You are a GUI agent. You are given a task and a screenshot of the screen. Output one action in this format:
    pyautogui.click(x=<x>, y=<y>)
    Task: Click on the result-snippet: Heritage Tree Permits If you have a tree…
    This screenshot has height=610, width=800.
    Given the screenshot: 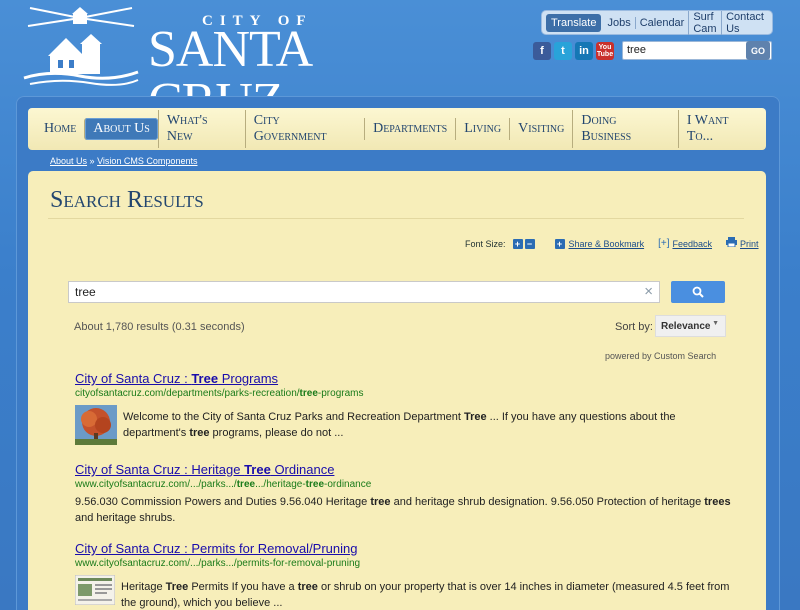 What is the action you would take?
    pyautogui.click(x=425, y=595)
    